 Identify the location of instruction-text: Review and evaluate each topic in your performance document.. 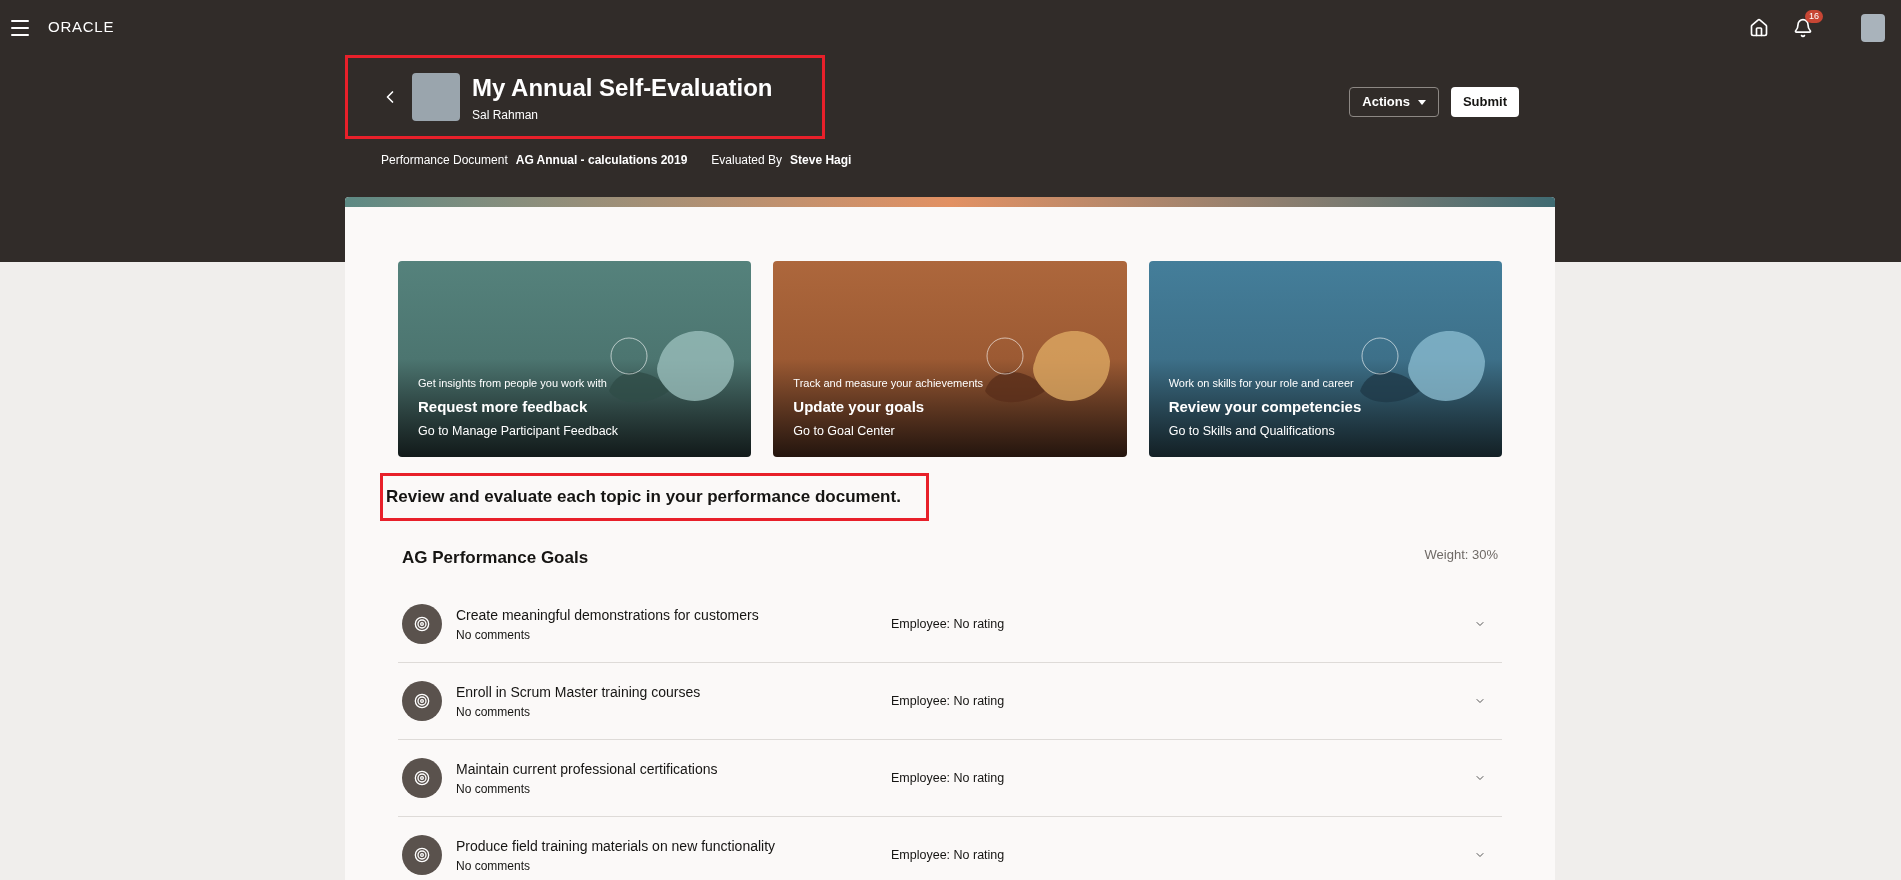
(643, 496).